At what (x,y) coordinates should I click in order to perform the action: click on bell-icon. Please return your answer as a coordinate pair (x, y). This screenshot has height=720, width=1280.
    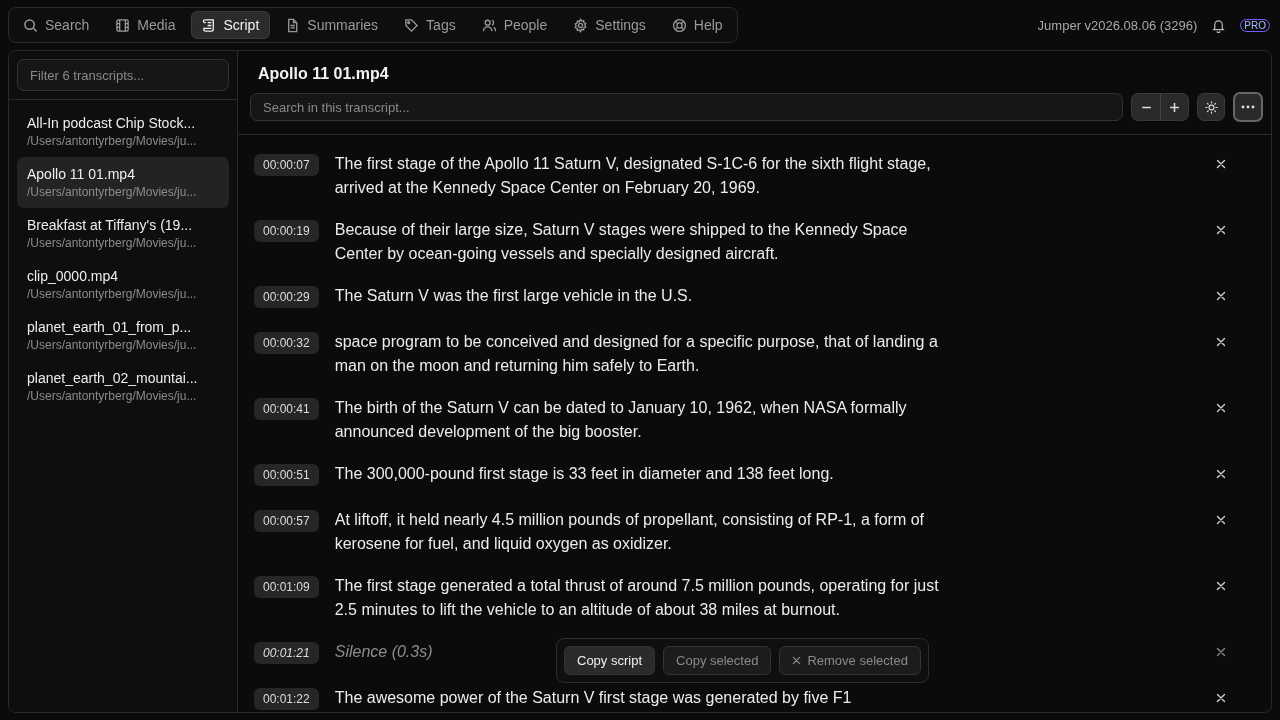
    Looking at the image, I should click on (1219, 25).